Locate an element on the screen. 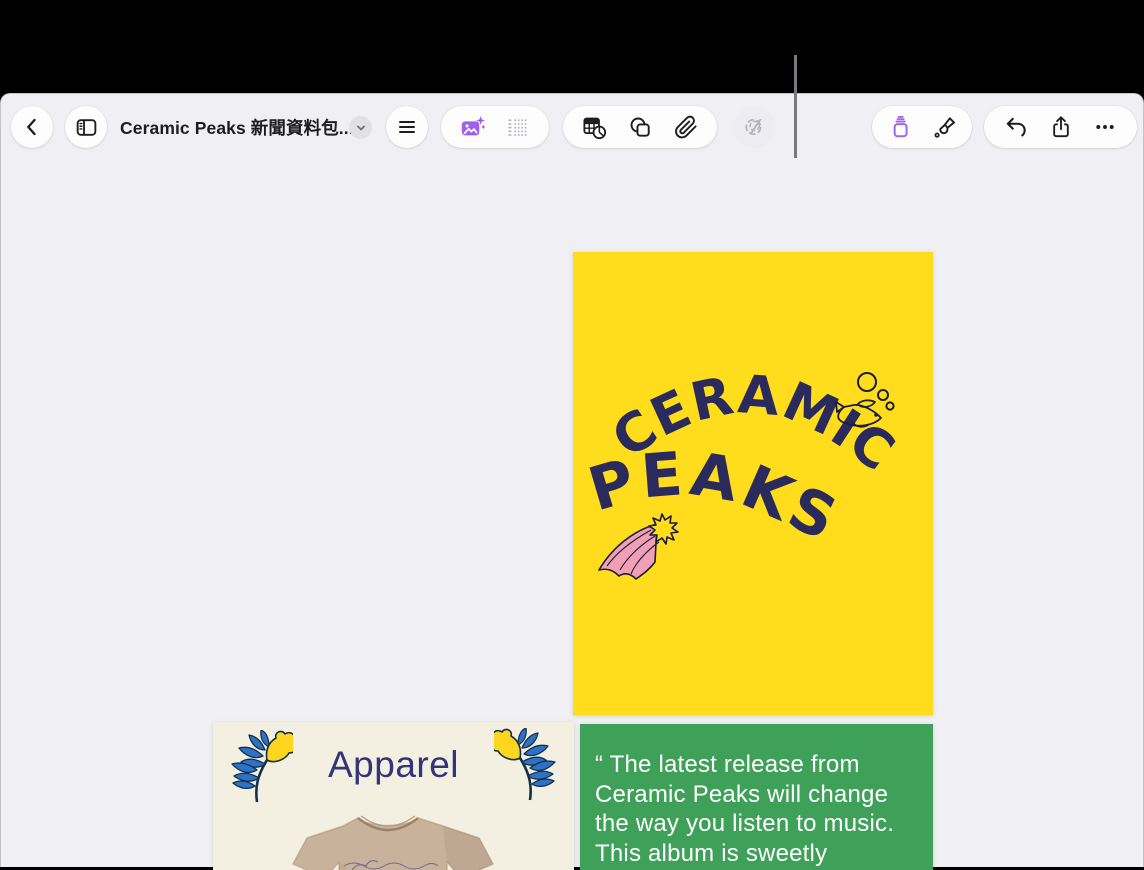 The image size is (1144, 870). sidebar-toggle-button is located at coordinates (86, 127).